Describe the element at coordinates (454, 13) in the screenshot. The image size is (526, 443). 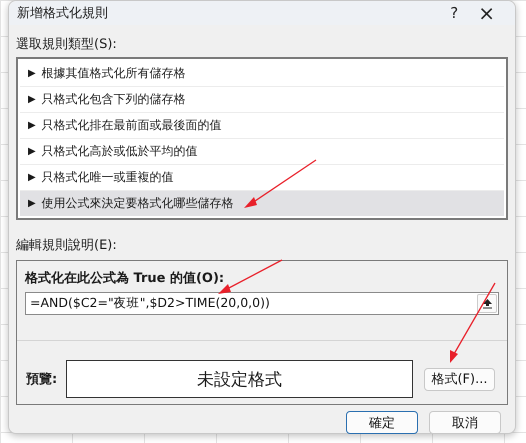
I see `help-button: ?` at that location.